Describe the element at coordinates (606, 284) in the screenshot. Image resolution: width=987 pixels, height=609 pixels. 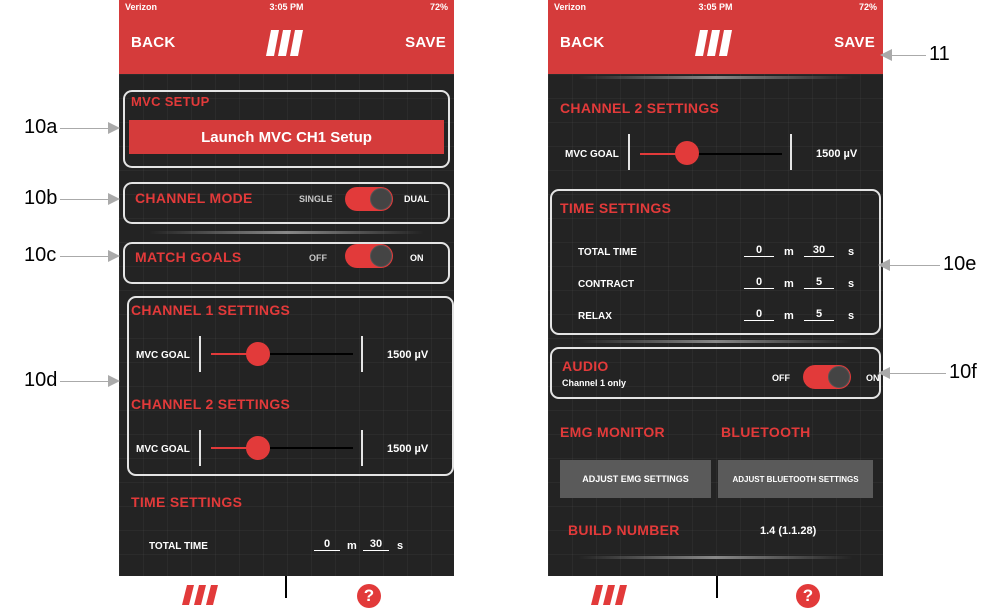
I see `contract-label: CONTRACT` at that location.